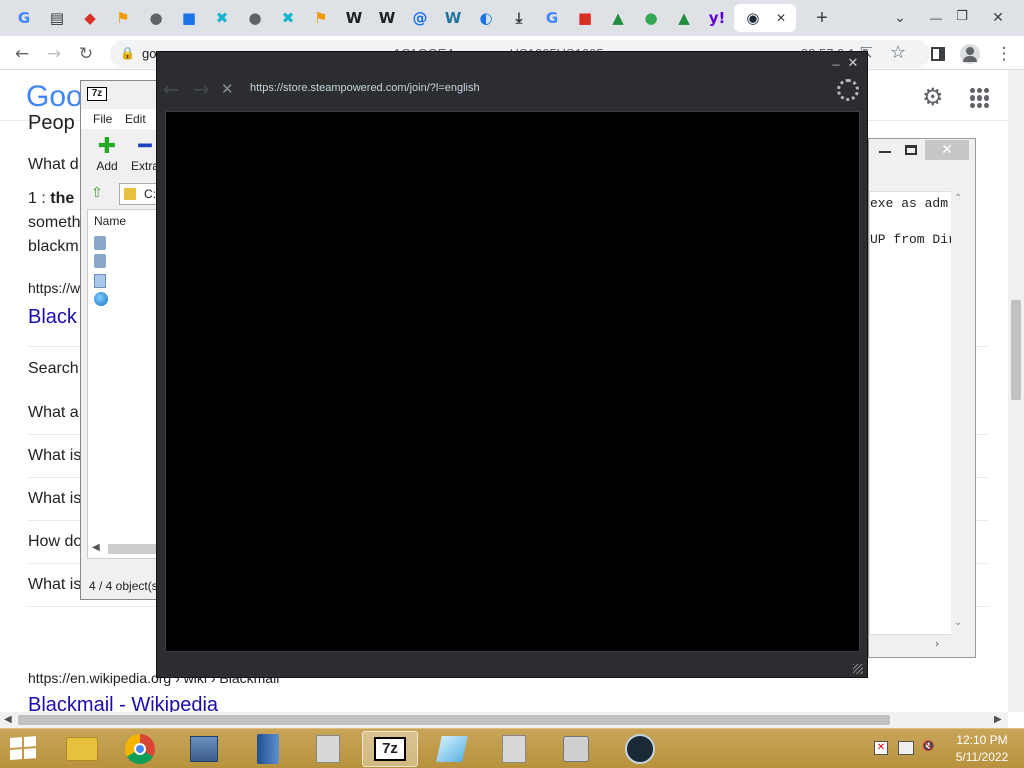 Image resolution: width=1024 pixels, height=768 pixels. Describe the element at coordinates (937, 643) in the screenshot. I see `scroll-right-arrow-icon: ›` at that location.